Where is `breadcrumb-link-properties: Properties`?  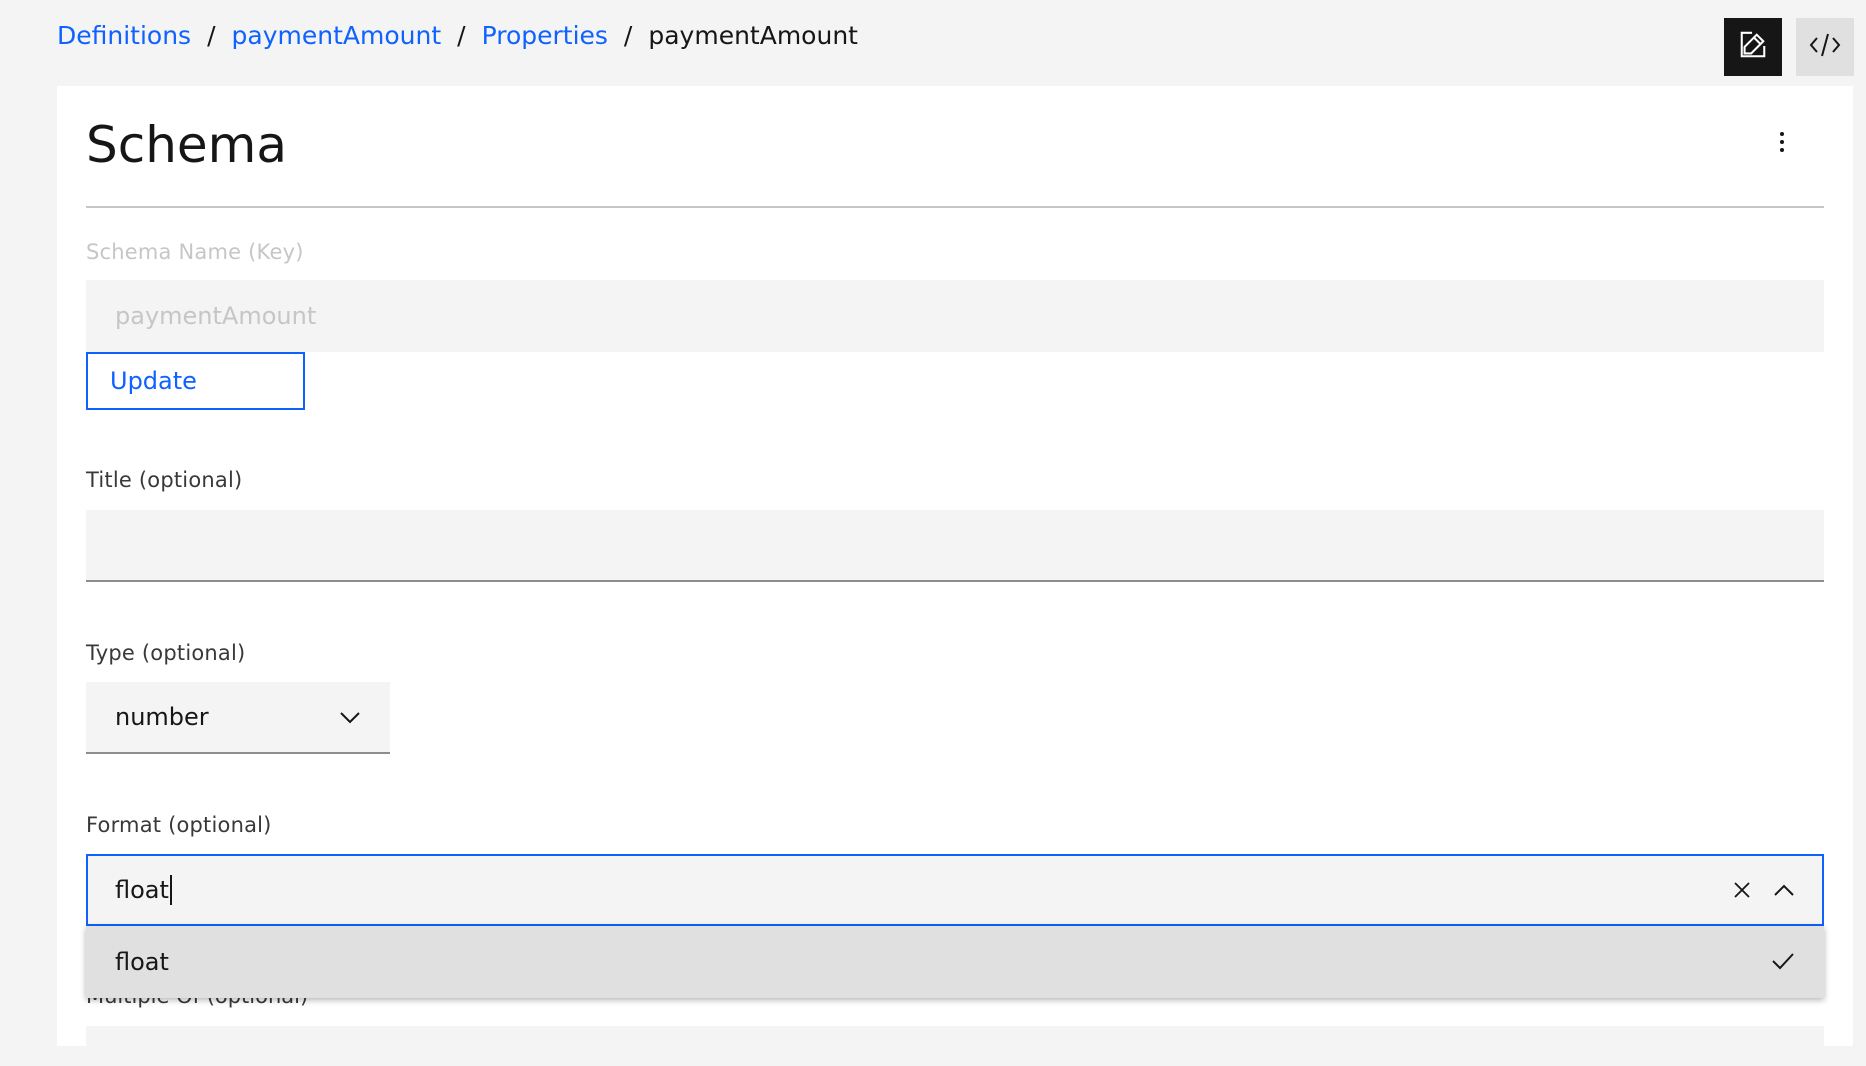
breadcrumb-link-properties: Properties is located at coordinates (545, 36).